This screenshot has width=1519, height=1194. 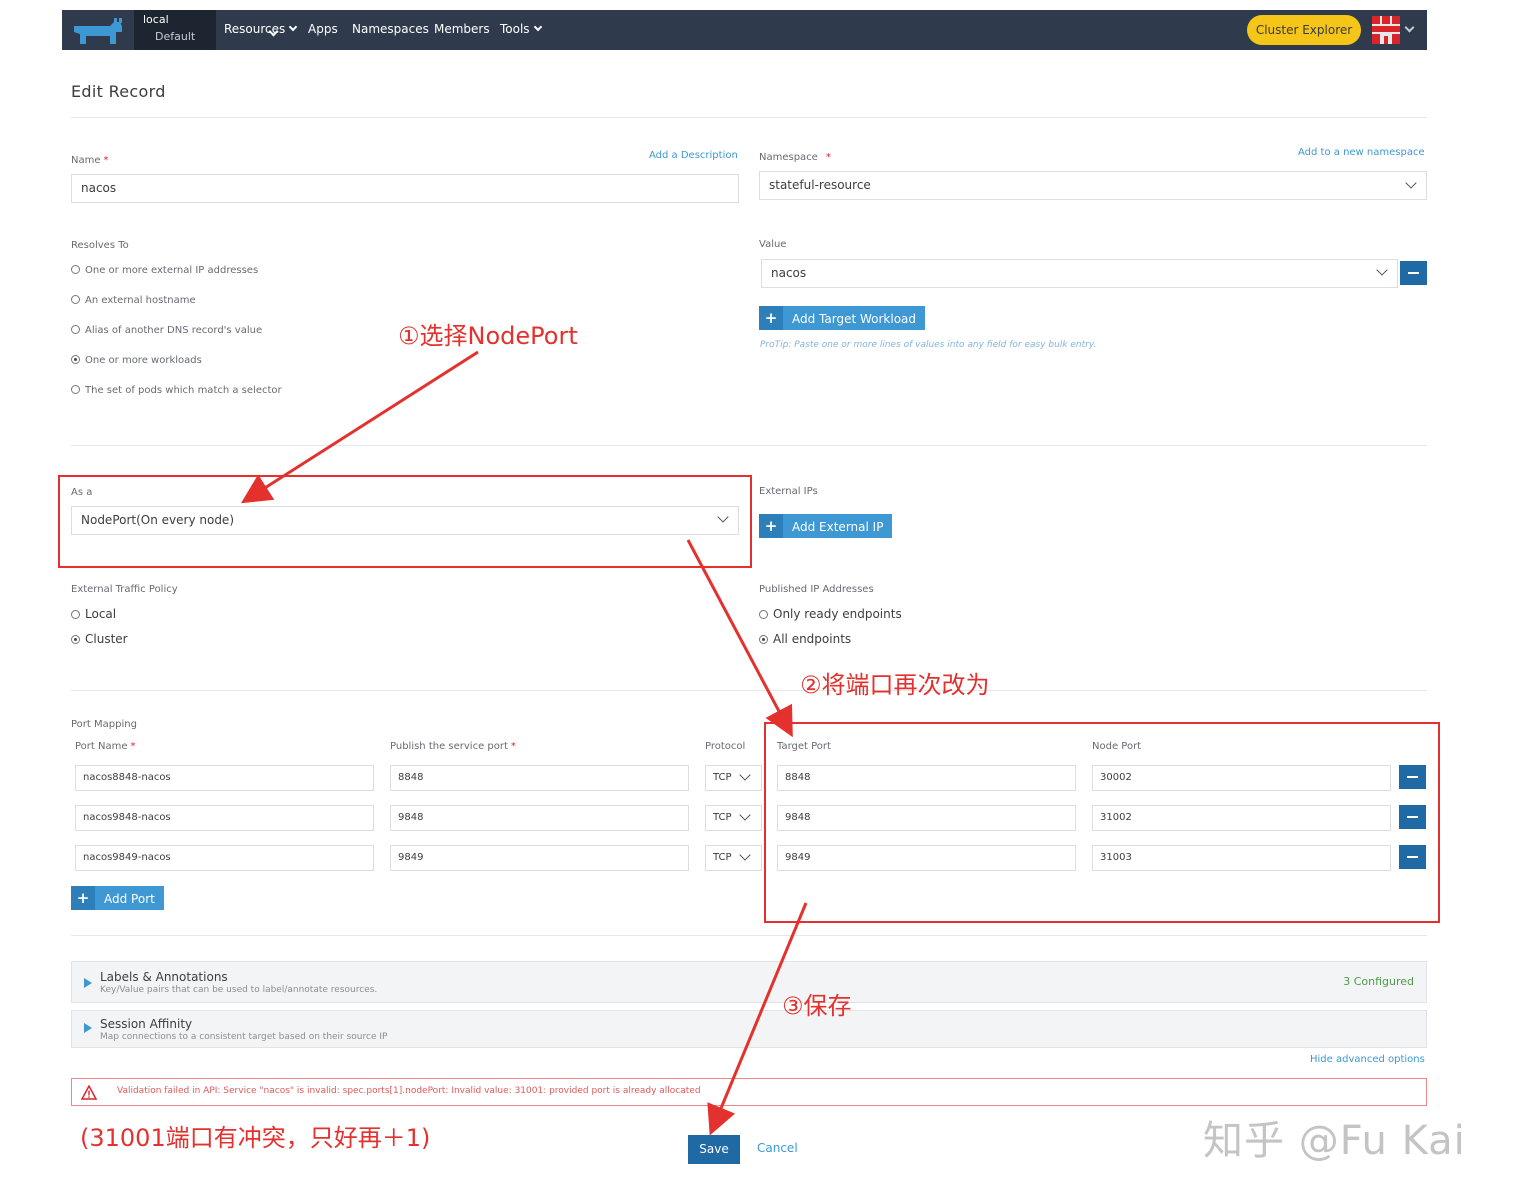 What do you see at coordinates (1367, 1059) in the screenshot?
I see `hide-advanced-link: Hide advanced options` at bounding box center [1367, 1059].